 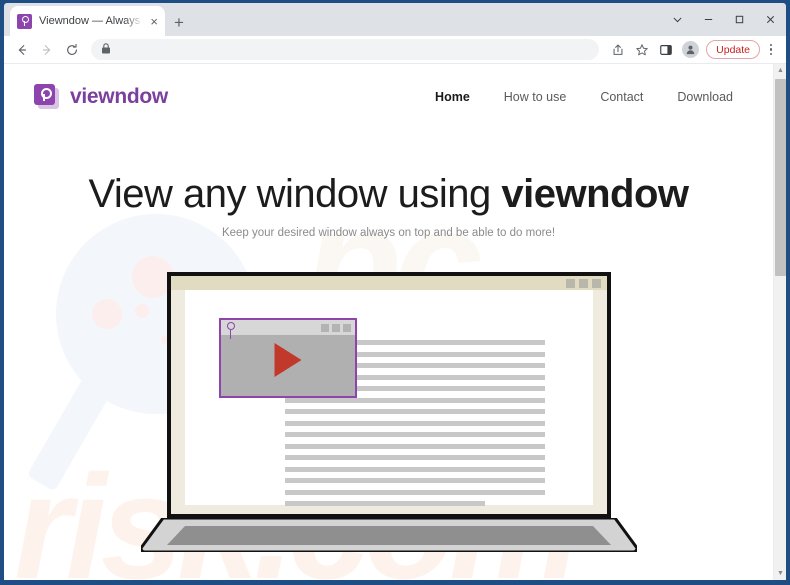 What do you see at coordinates (69, 434) in the screenshot?
I see `magnifier-handle-watermark` at bounding box center [69, 434].